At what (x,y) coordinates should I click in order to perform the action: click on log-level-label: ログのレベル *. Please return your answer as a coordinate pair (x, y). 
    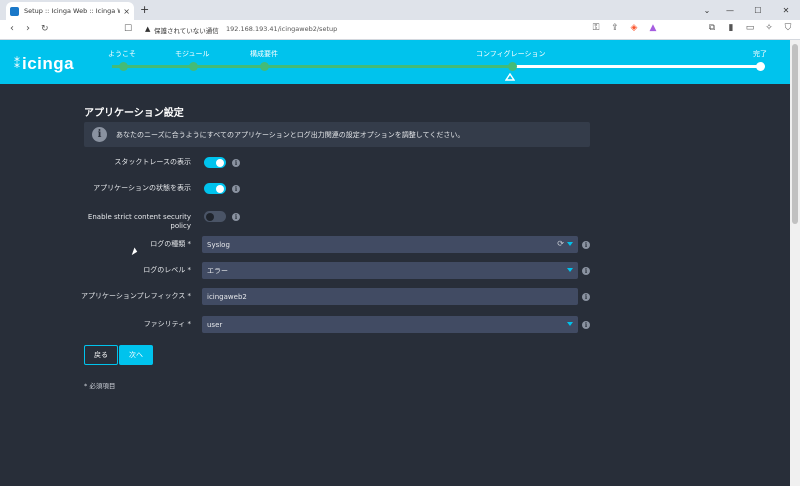
    Looking at the image, I should click on (167, 270).